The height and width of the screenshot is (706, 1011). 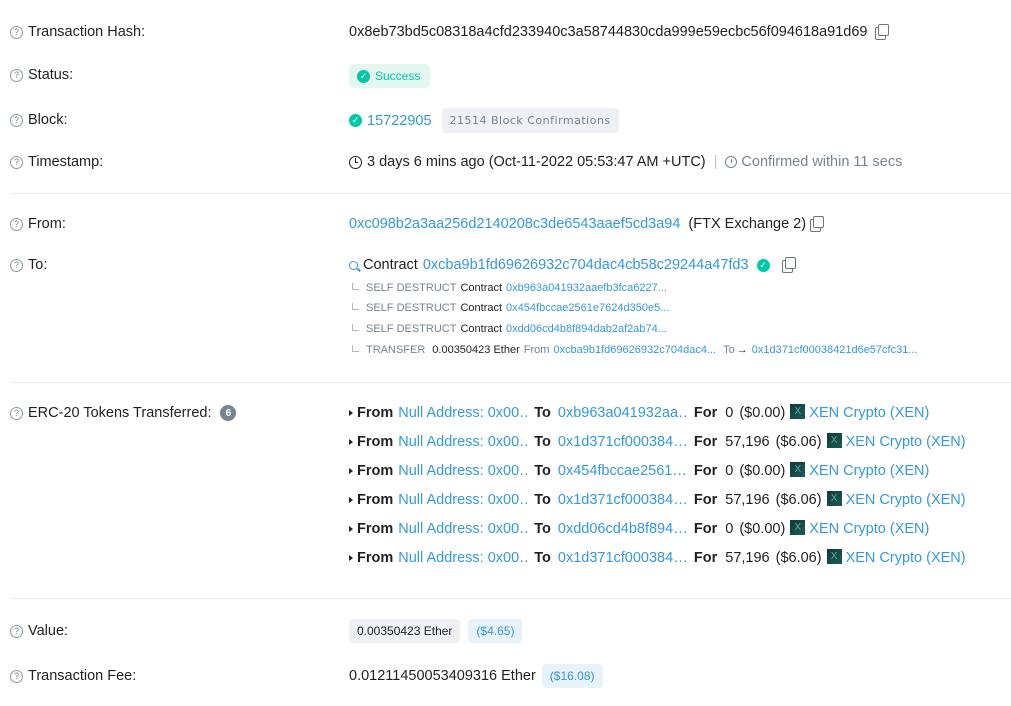 I want to click on token-usd: ($0.00), so click(x=762, y=413).